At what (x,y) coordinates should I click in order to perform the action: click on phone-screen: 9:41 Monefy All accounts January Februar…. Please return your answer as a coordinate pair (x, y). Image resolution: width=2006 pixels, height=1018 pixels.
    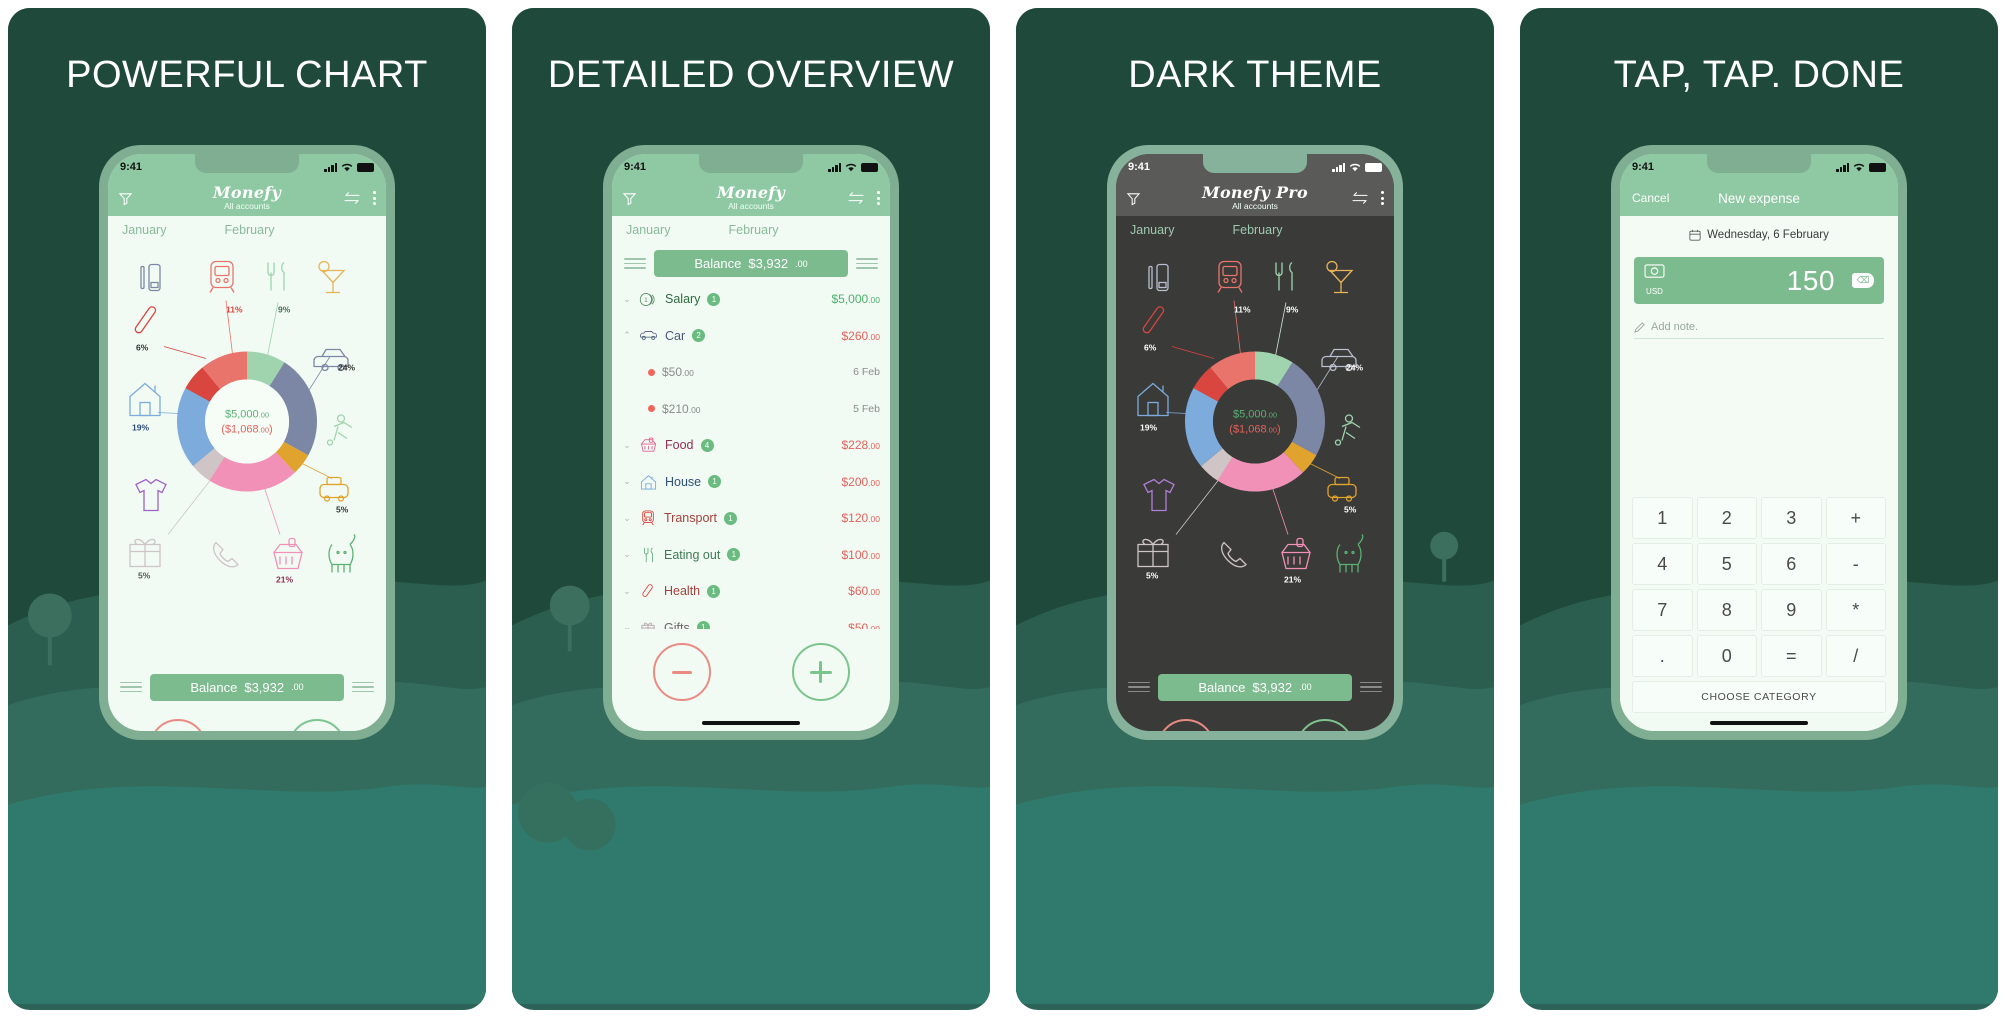
    Looking at the image, I should click on (751, 442).